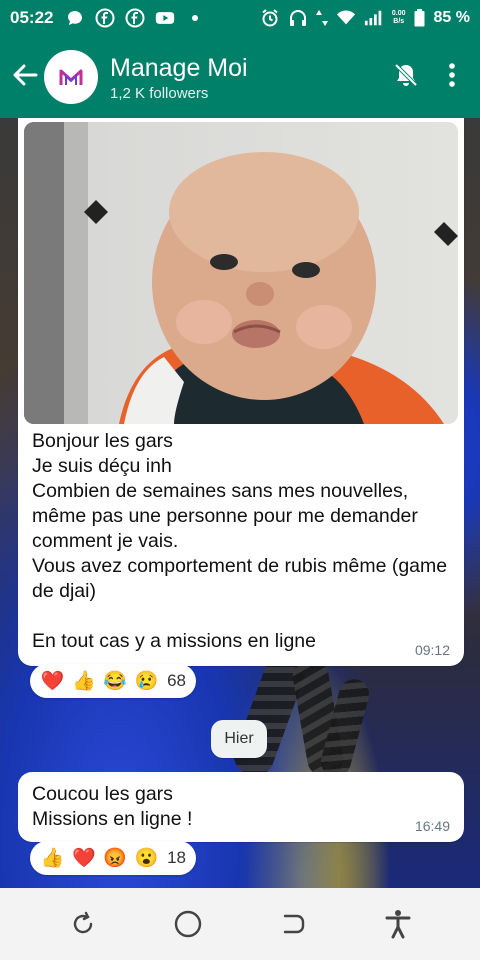 Image resolution: width=480 pixels, height=960 pixels. I want to click on back-button, so click(25, 77).